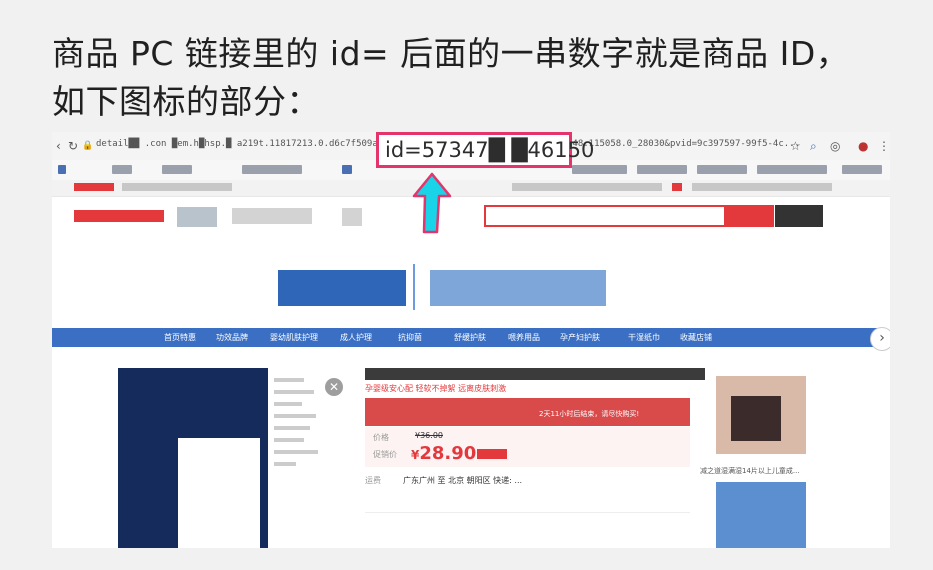  What do you see at coordinates (835, 146) in the screenshot?
I see `camera-icon: ◎` at bounding box center [835, 146].